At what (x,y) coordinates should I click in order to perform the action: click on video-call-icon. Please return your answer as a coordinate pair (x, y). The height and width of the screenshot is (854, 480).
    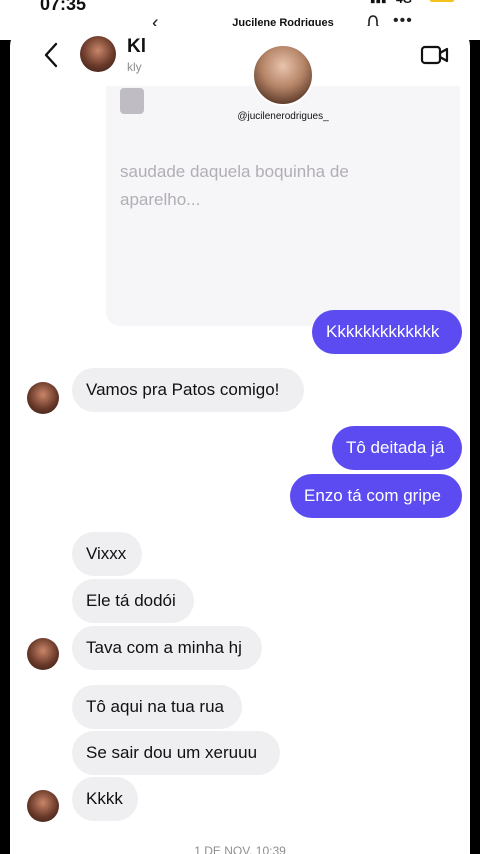
    Looking at the image, I should click on (435, 55).